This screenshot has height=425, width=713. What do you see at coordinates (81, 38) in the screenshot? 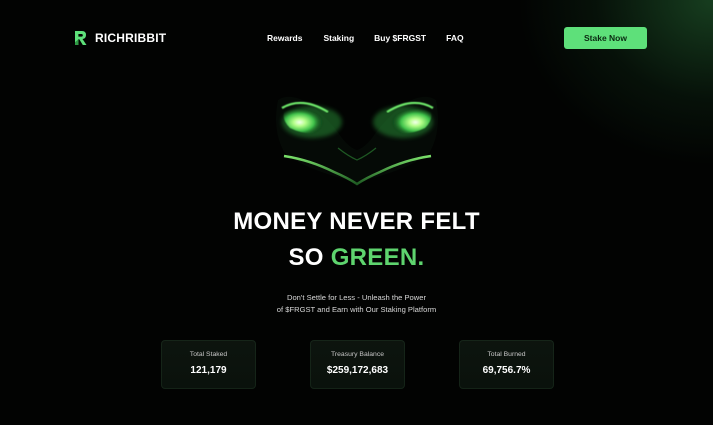
I see `r-logo-icon` at bounding box center [81, 38].